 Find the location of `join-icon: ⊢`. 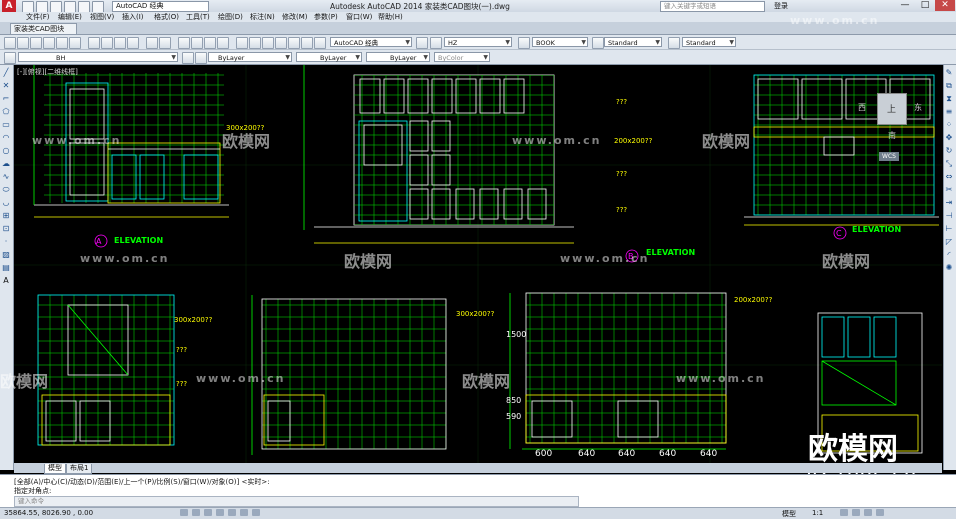

join-icon: ⊢ is located at coordinates (949, 229).